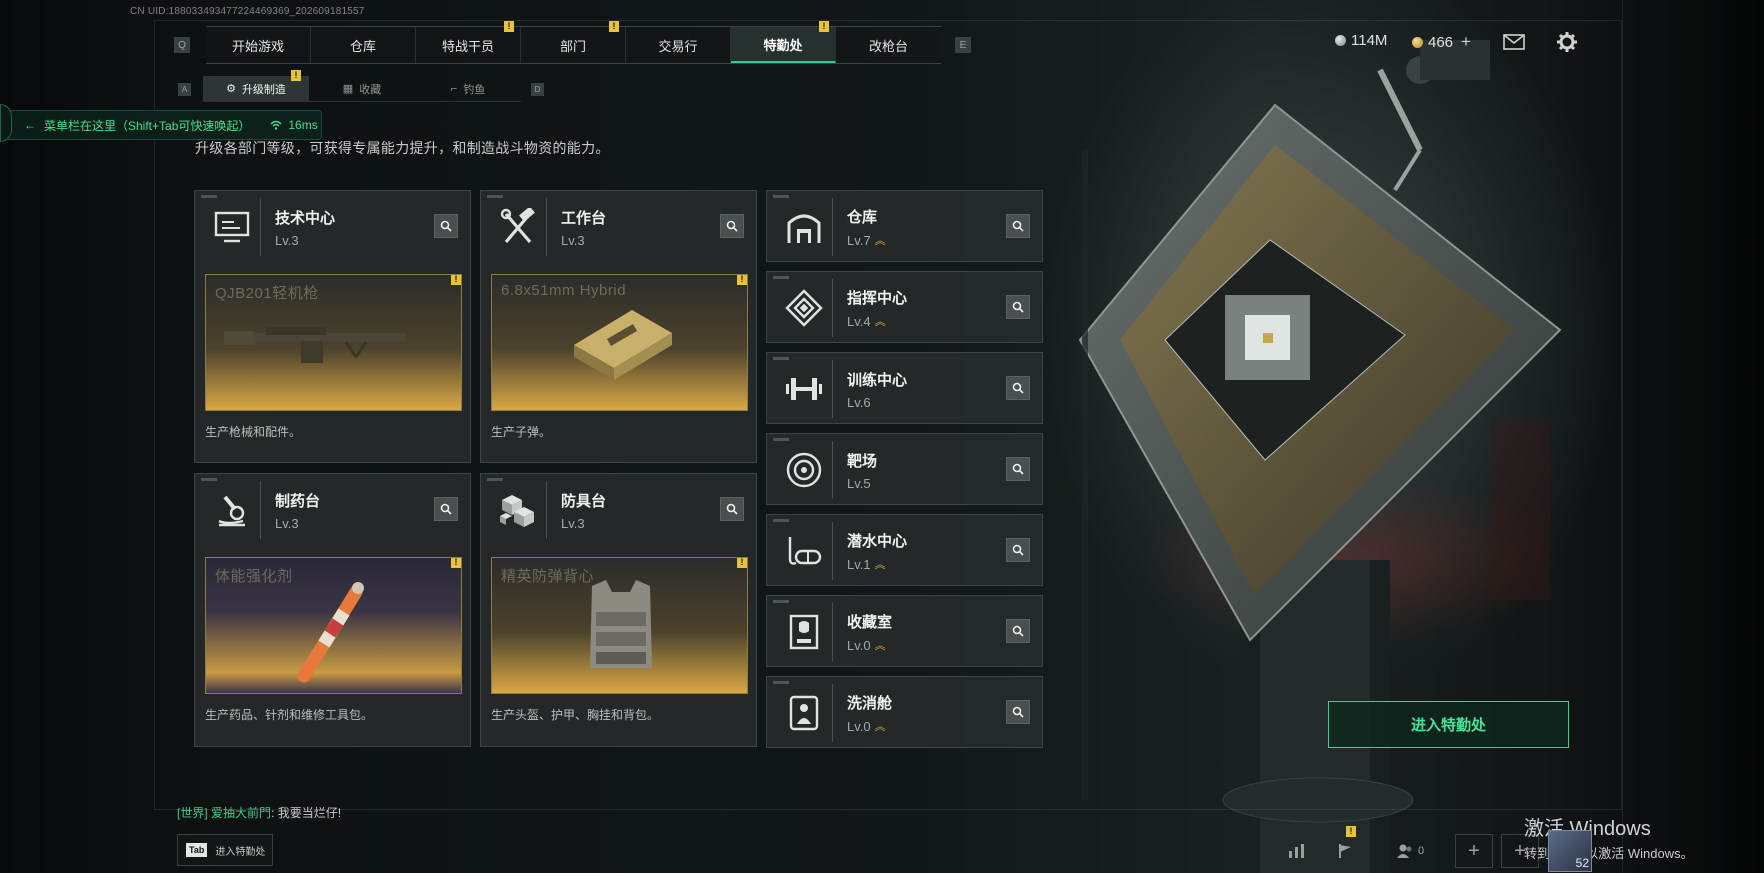 The height and width of the screenshot is (873, 1764). What do you see at coordinates (804, 551) in the screenshot?
I see `diving-mask-icon` at bounding box center [804, 551].